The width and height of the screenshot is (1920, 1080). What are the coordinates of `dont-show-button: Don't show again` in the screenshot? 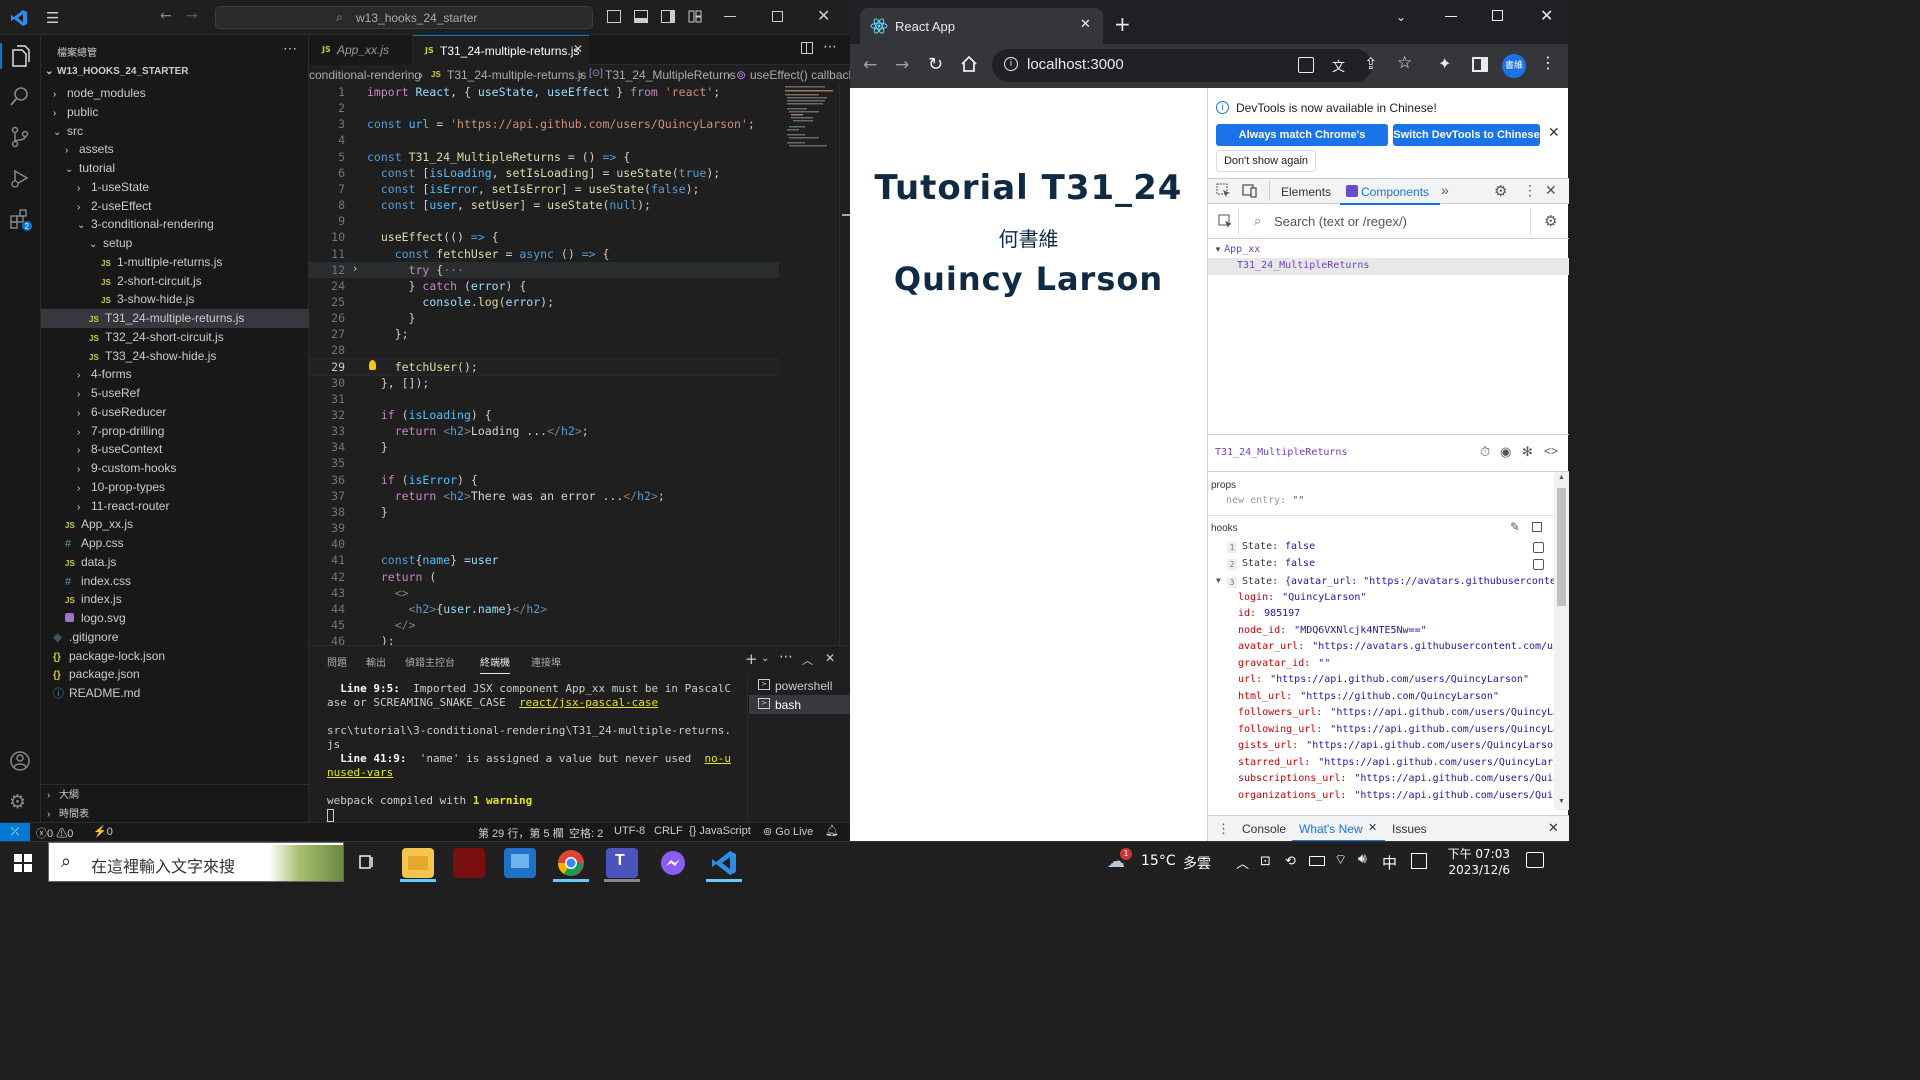 It's located at (1266, 161).